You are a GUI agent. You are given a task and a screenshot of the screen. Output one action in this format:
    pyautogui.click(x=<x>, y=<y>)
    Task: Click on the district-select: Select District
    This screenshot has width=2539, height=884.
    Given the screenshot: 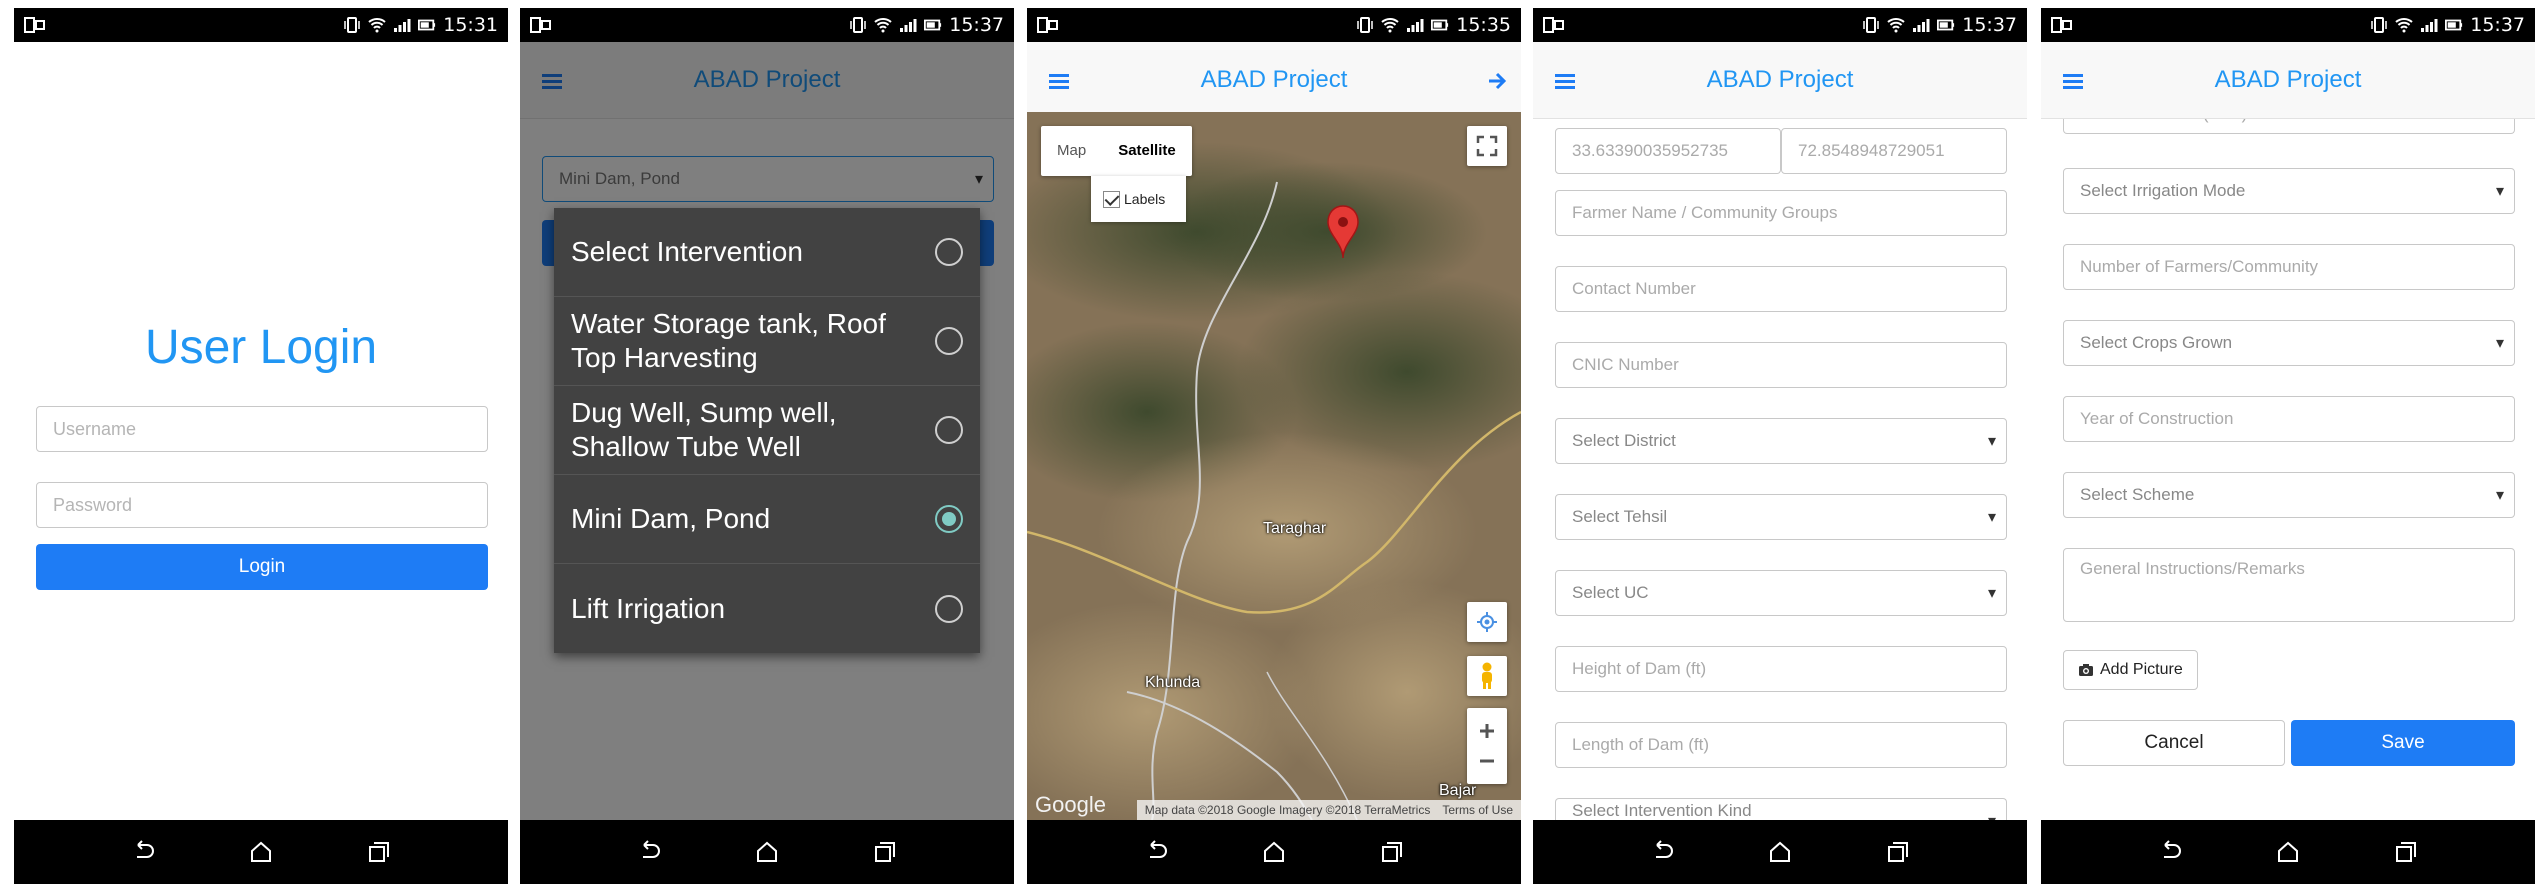 What is the action you would take?
    pyautogui.click(x=1781, y=441)
    